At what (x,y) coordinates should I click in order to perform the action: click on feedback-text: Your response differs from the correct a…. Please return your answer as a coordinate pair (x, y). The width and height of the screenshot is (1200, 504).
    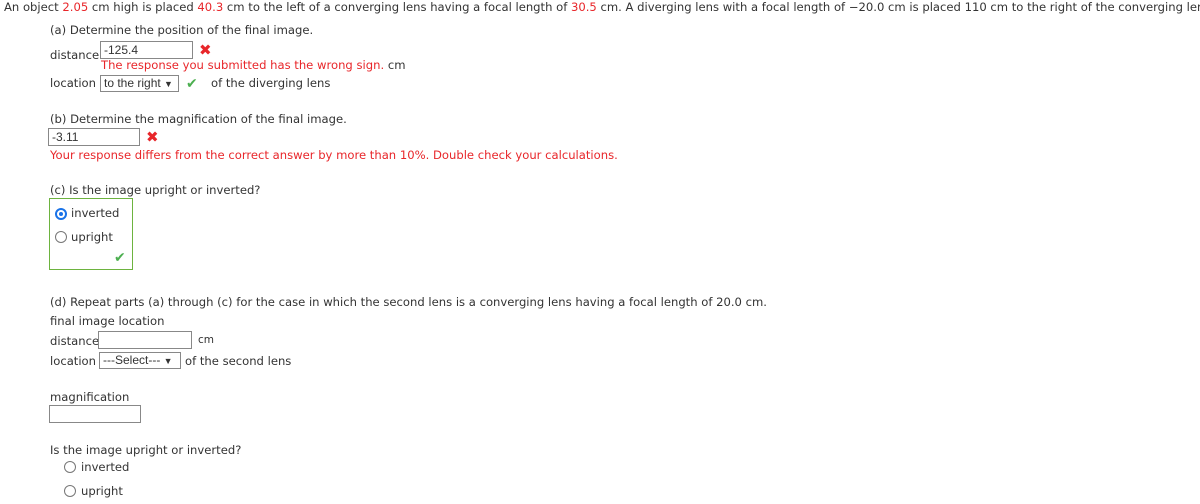
    Looking at the image, I should click on (334, 155).